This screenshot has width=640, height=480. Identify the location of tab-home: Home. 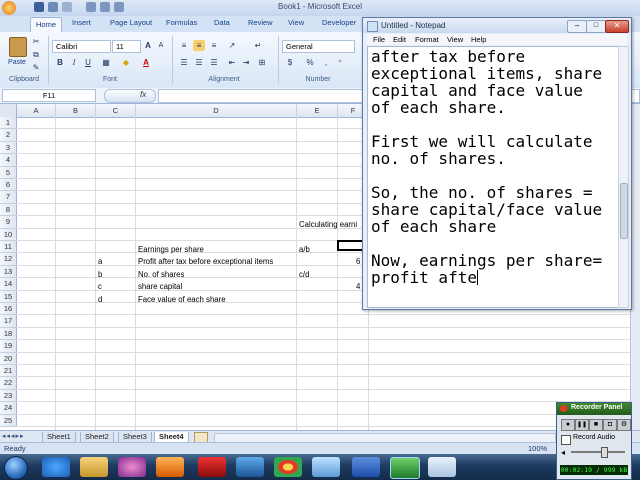
(46, 25).